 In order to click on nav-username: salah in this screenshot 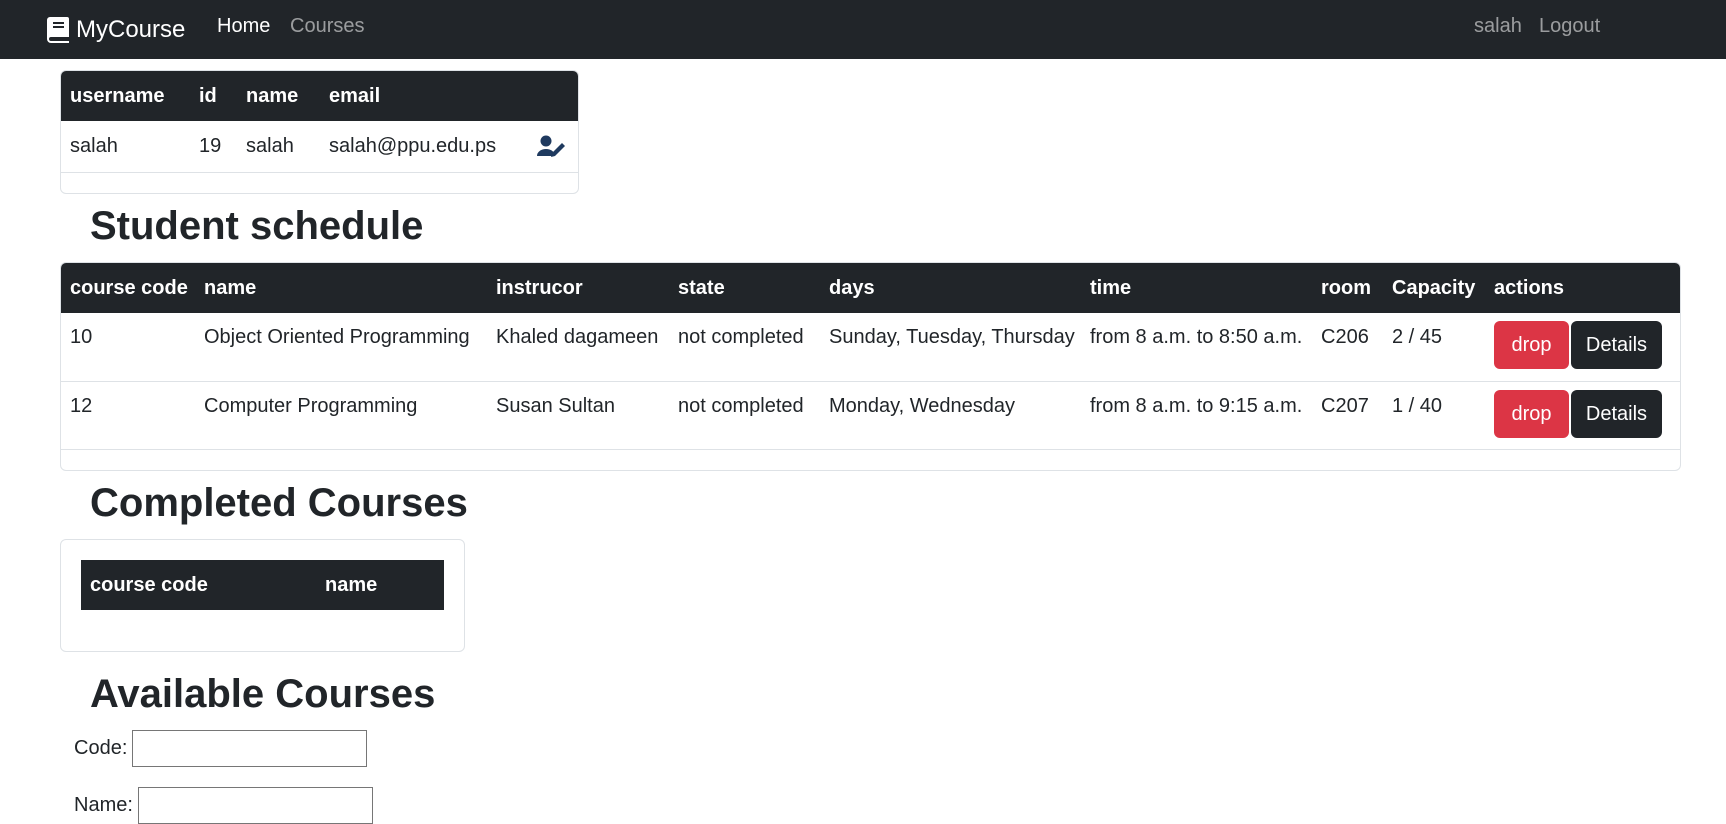, I will do `click(1498, 29)`.